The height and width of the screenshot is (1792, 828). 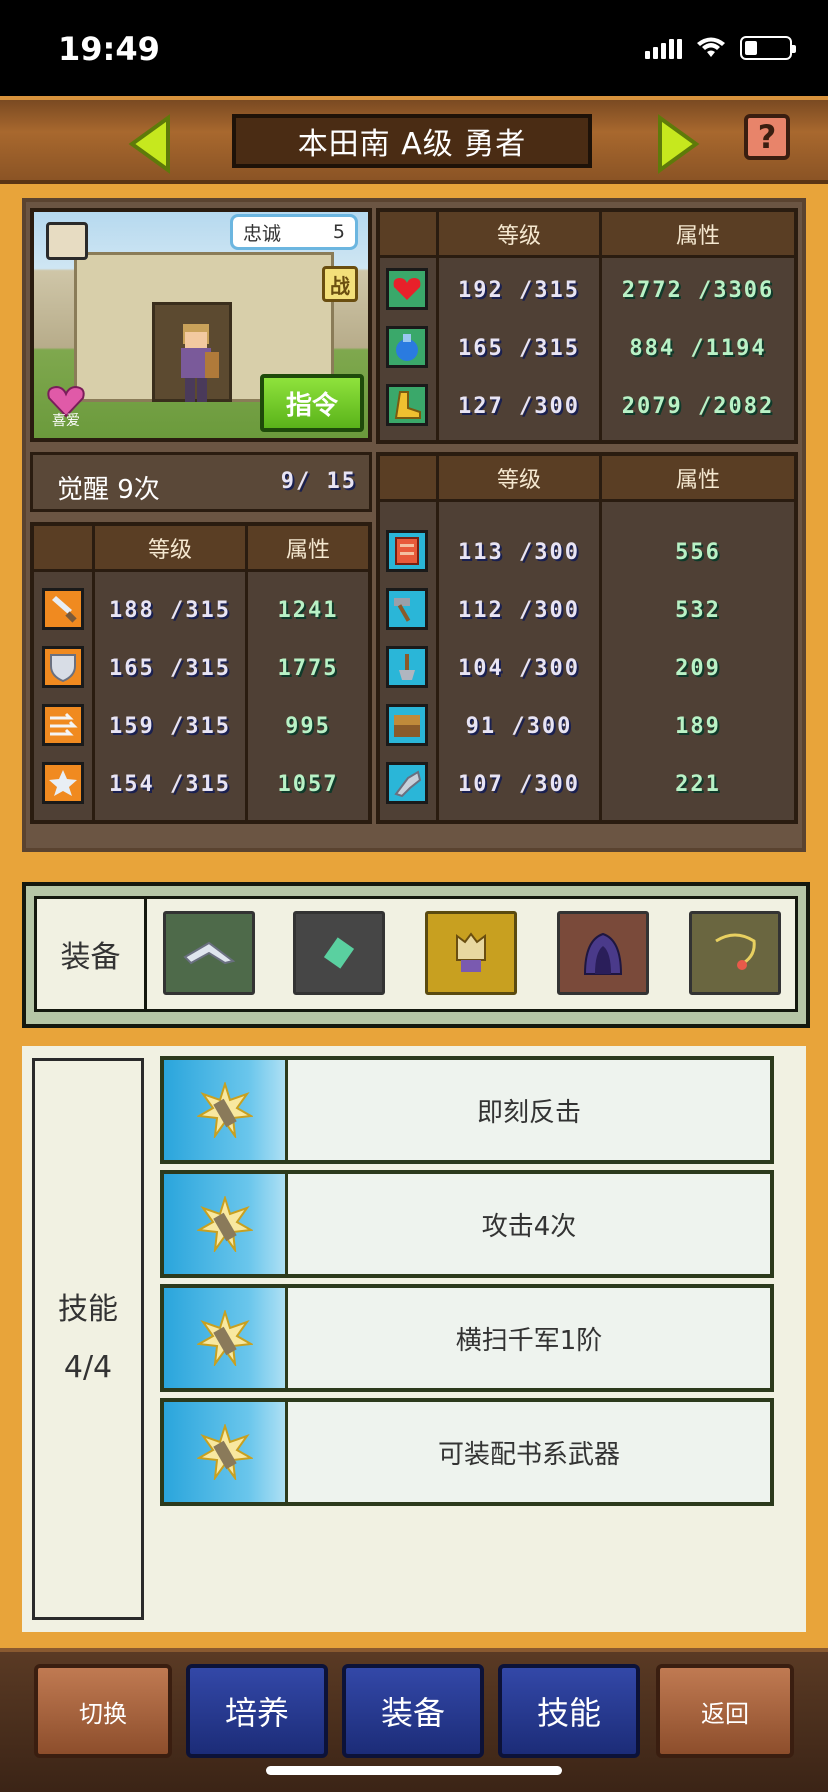 I want to click on attack-attr: 1241, so click(x=308, y=610).